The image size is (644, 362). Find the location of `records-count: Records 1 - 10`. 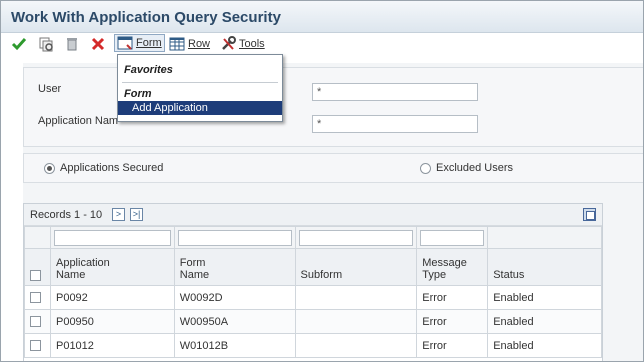

records-count: Records 1 - 10 is located at coordinates (66, 215).